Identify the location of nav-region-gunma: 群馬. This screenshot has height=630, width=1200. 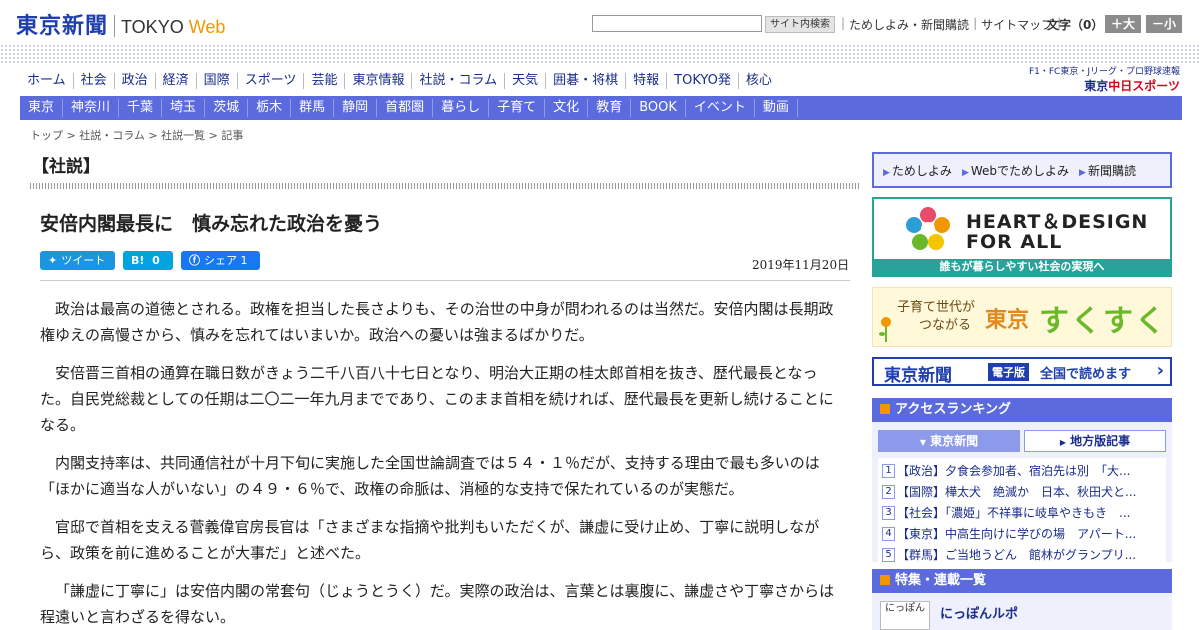
(313, 108).